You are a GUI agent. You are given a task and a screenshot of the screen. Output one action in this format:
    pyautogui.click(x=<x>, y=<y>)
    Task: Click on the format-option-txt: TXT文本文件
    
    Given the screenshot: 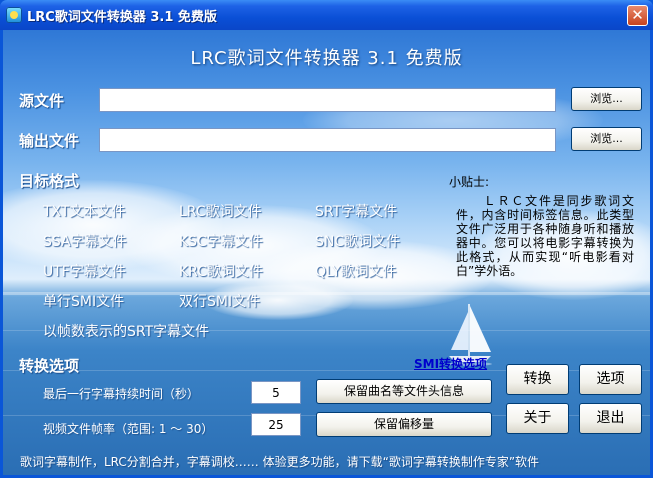 What is the action you would take?
    pyautogui.click(x=84, y=211)
    